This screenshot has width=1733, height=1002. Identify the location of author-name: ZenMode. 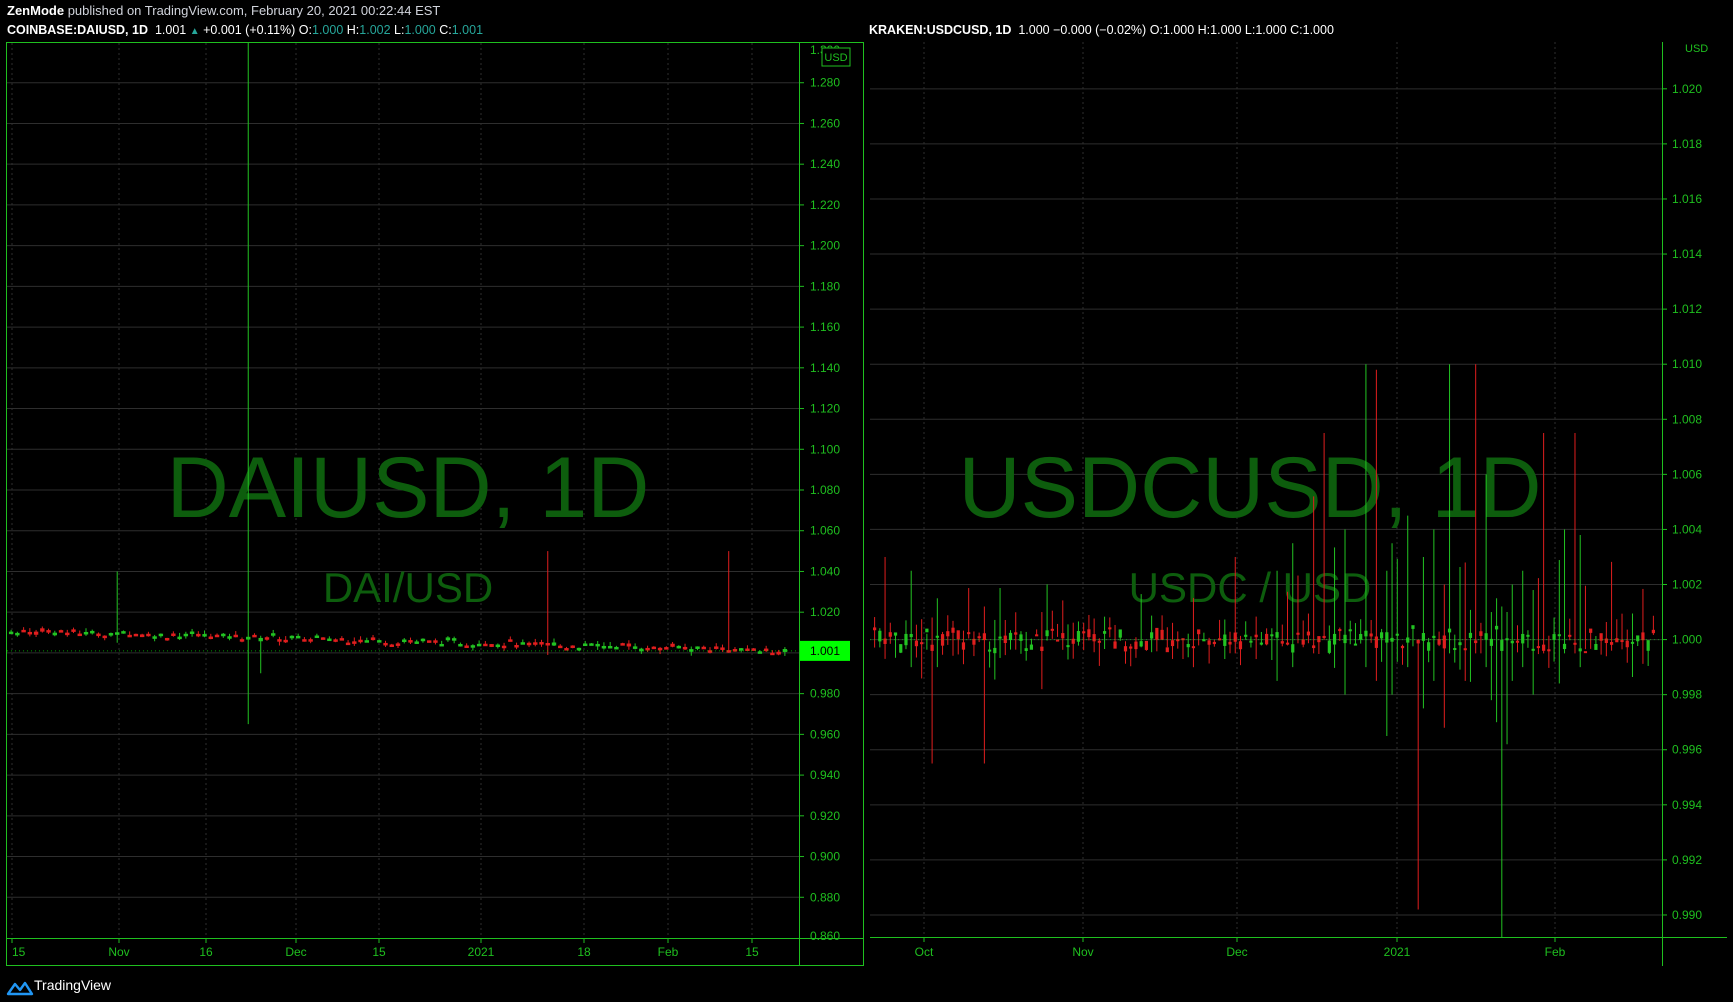
(35, 10).